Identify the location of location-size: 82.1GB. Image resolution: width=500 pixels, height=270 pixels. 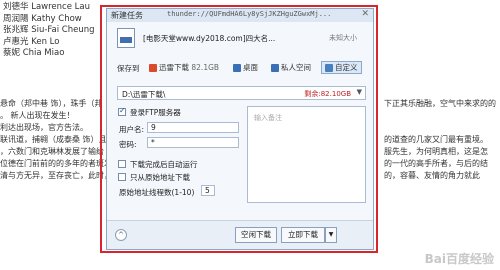
(205, 67).